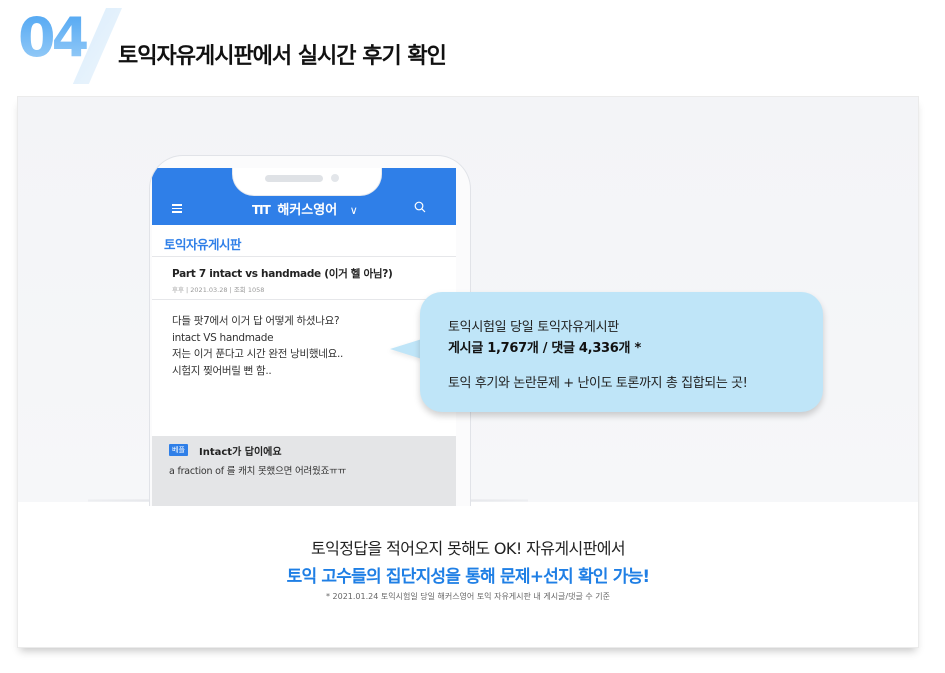  What do you see at coordinates (307, 210) in the screenshot?
I see `logo-text: 해커스영어` at bounding box center [307, 210].